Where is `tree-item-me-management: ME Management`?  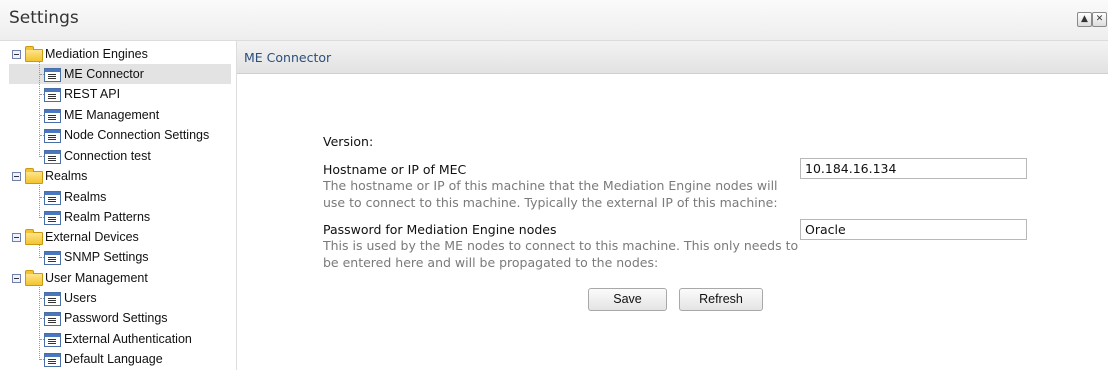
tree-item-me-management: ME Management is located at coordinates (118, 115).